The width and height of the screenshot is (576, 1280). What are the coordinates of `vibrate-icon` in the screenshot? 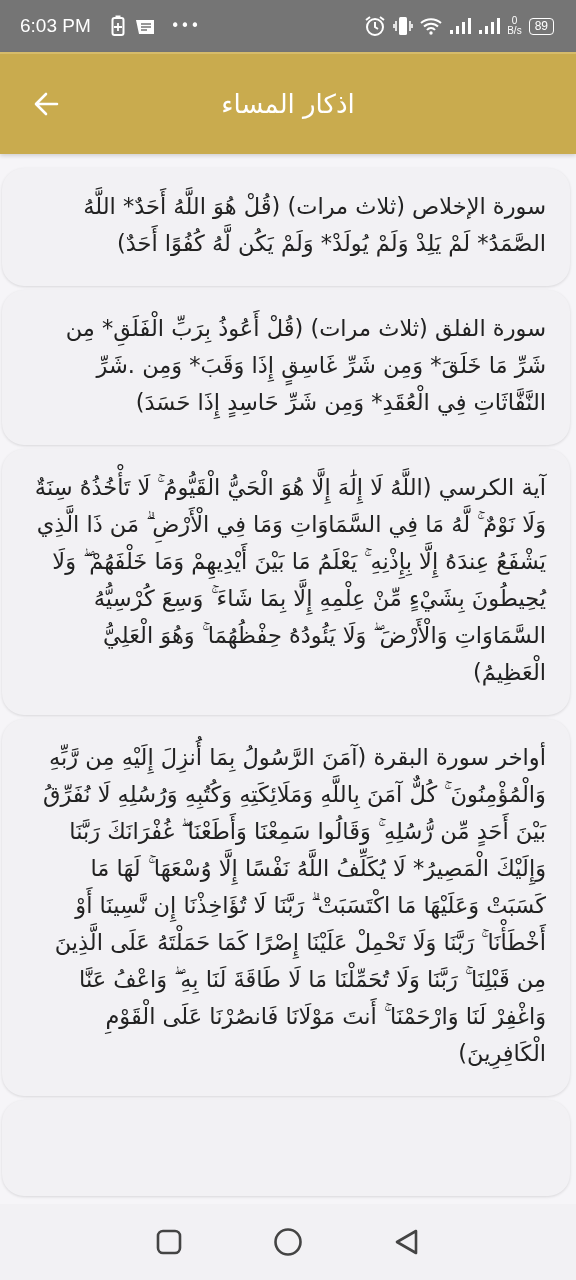 It's located at (403, 26).